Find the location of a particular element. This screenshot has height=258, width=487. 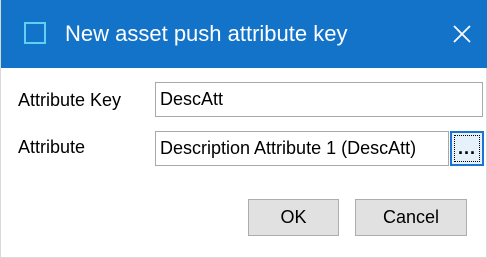

cancel-button: Cancel is located at coordinates (411, 217).